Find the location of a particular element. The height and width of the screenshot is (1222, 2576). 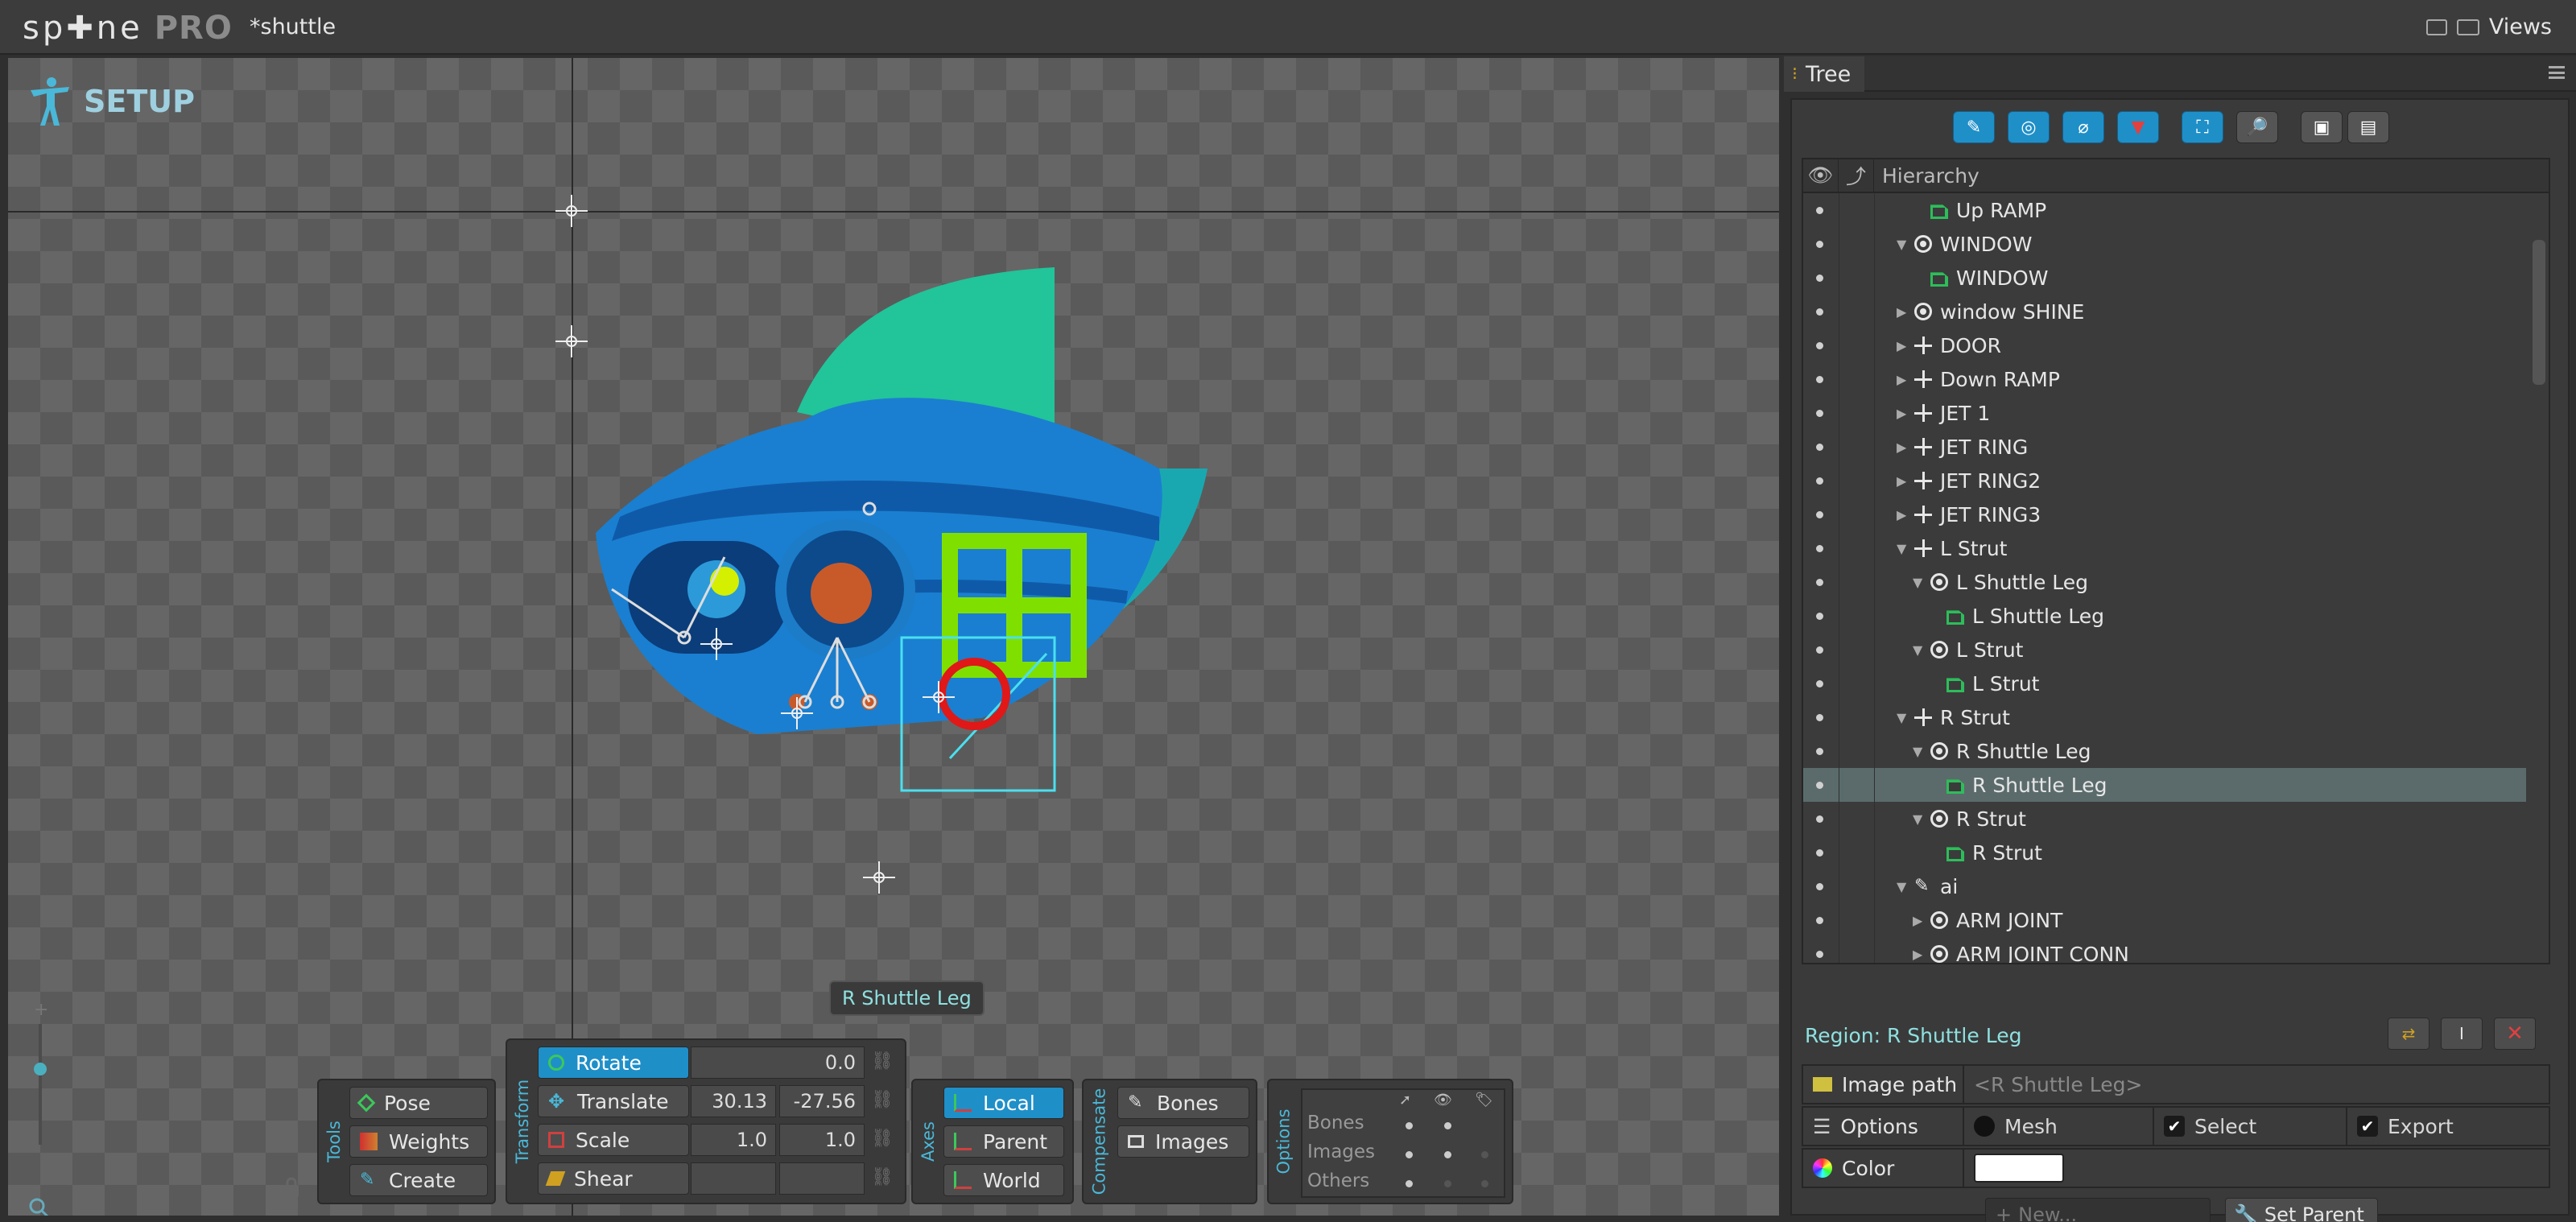

views-menu: Views is located at coordinates (2488, 26).